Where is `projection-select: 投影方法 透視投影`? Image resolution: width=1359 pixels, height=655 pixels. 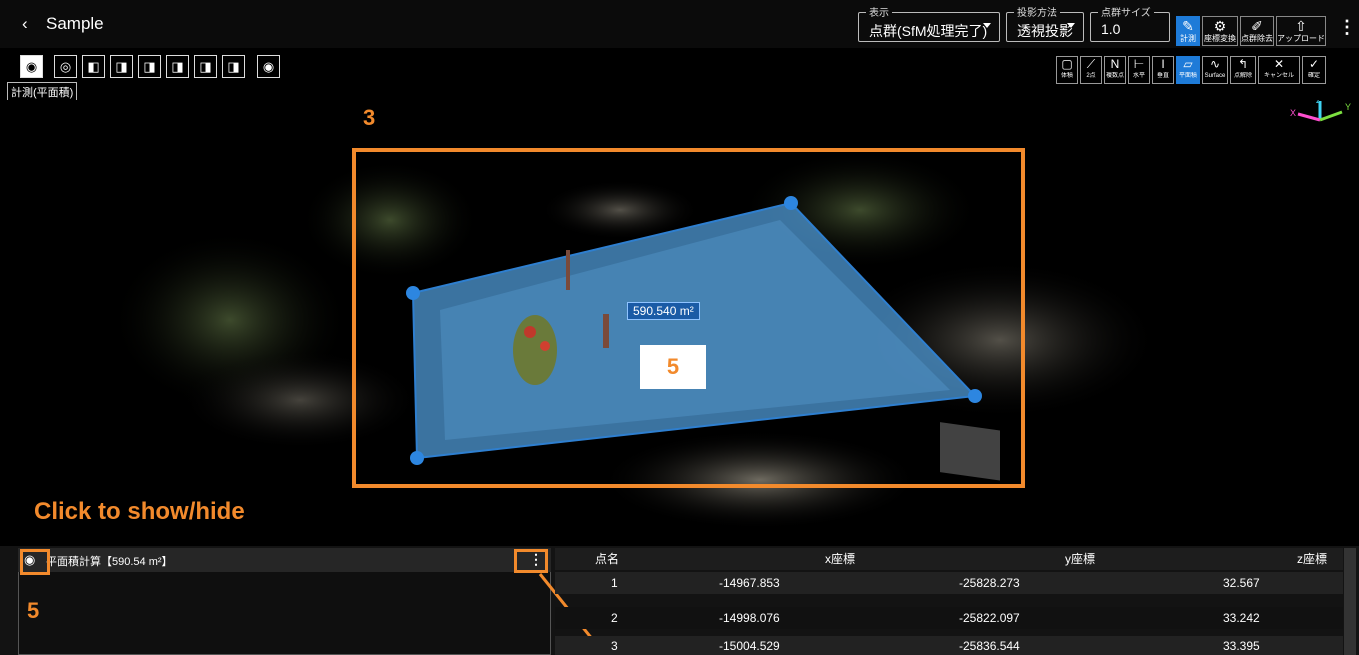 projection-select: 投影方法 透視投影 is located at coordinates (1045, 23).